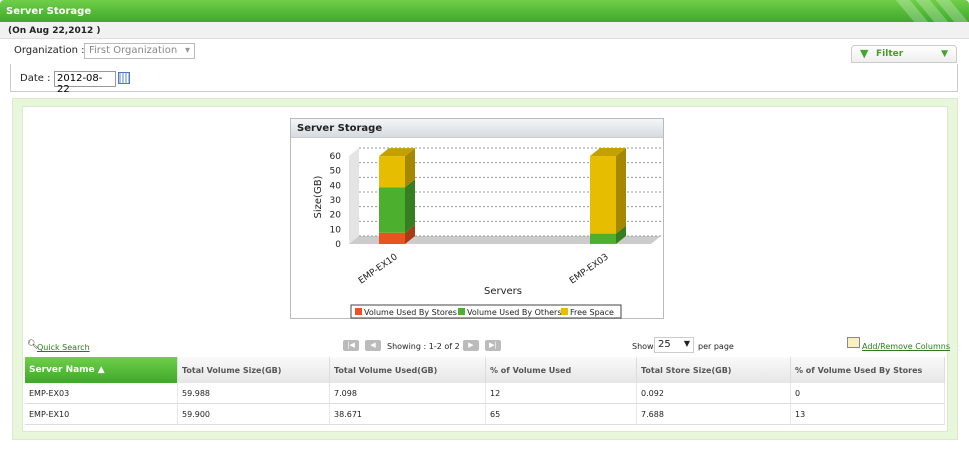  Describe the element at coordinates (408, 370) in the screenshot. I see `column-header: Total Volume Used(GB)` at that location.